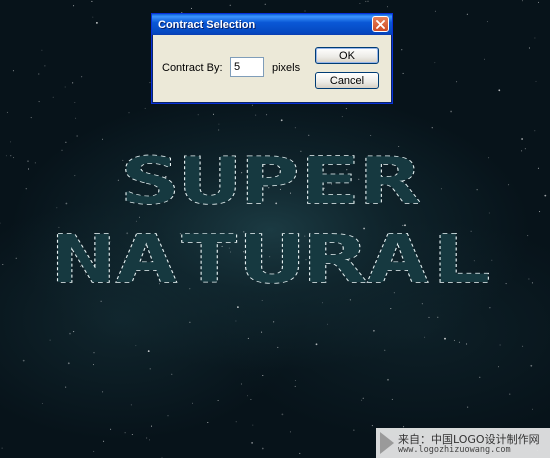 Image resolution: width=550 pixels, height=458 pixels. I want to click on art-text-line2: NATURAL, so click(272, 259).